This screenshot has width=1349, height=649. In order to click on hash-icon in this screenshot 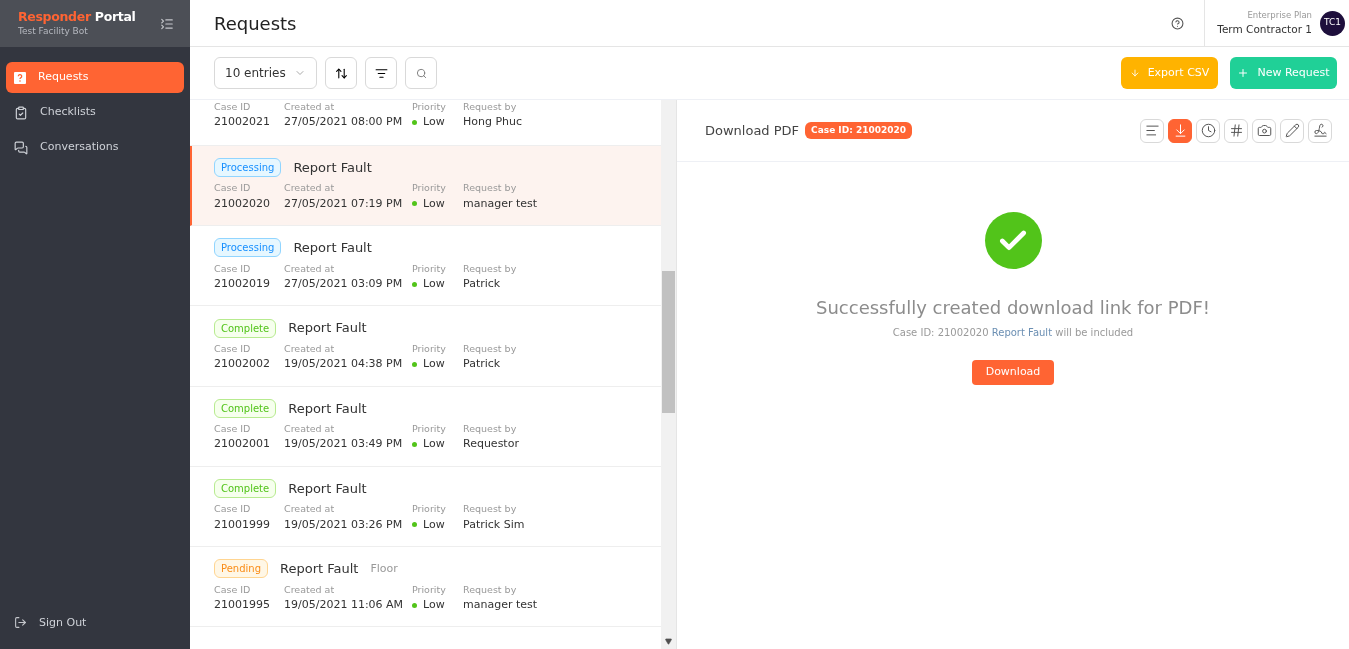, I will do `click(1236, 130)`.